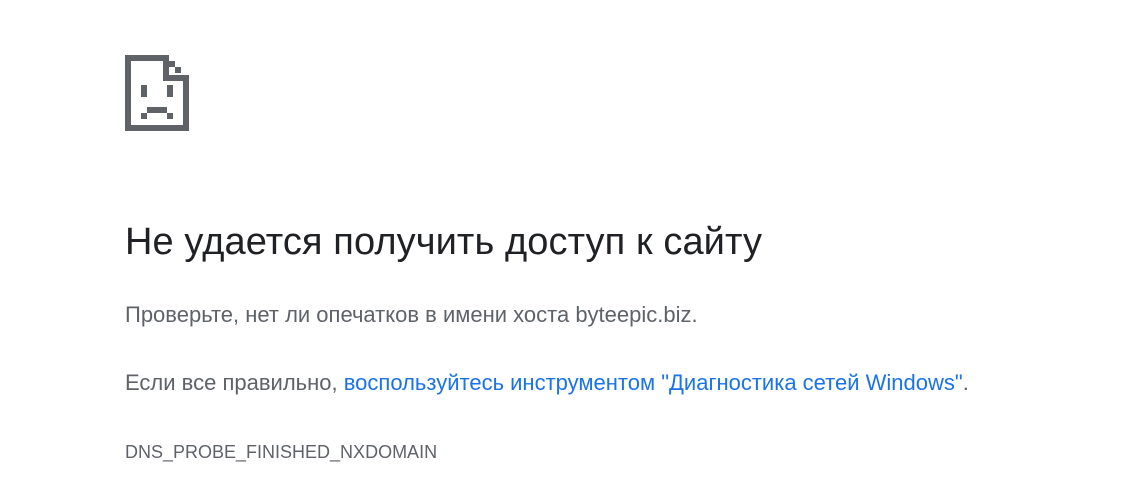 The image size is (1141, 488). Describe the element at coordinates (234, 382) in the screenshot. I see `suggestion-prefix: Если все правильно,` at that location.